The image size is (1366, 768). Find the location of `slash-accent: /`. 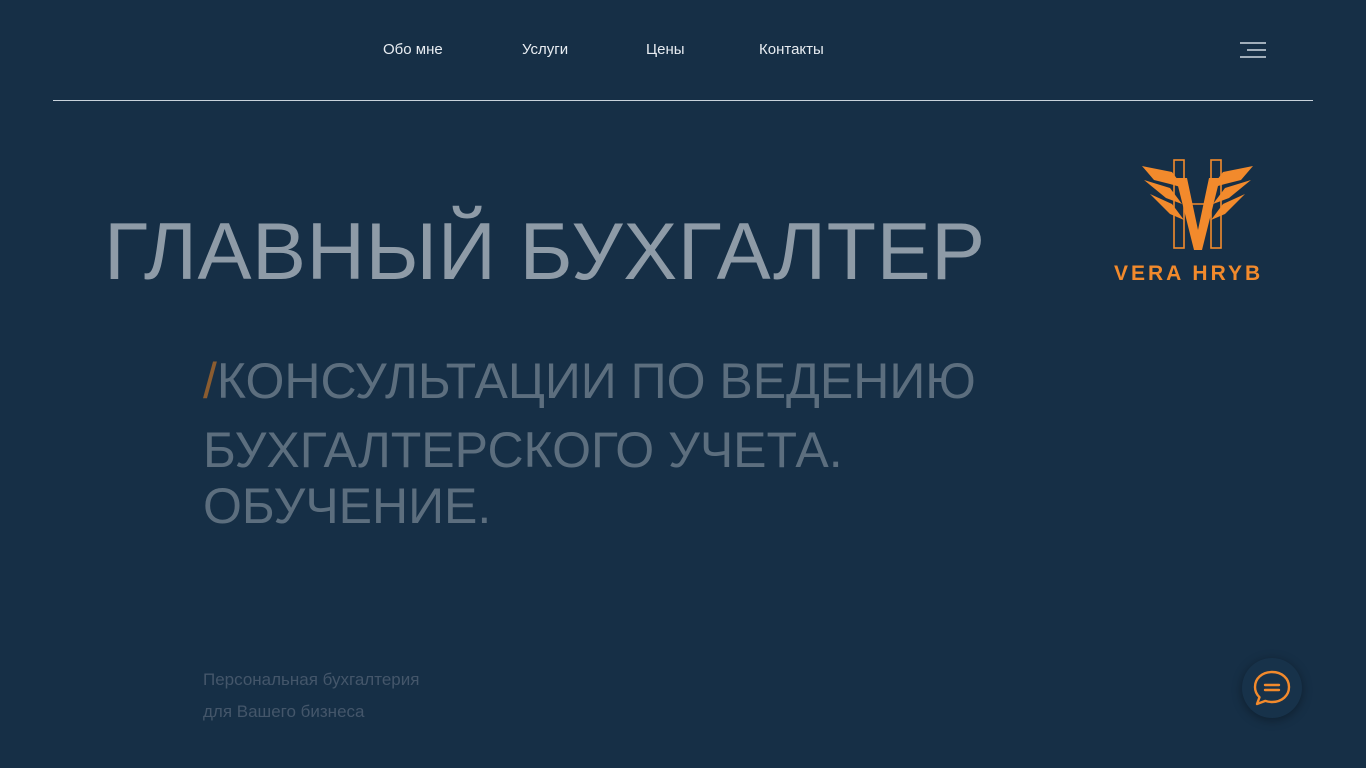

slash-accent: / is located at coordinates (210, 381).